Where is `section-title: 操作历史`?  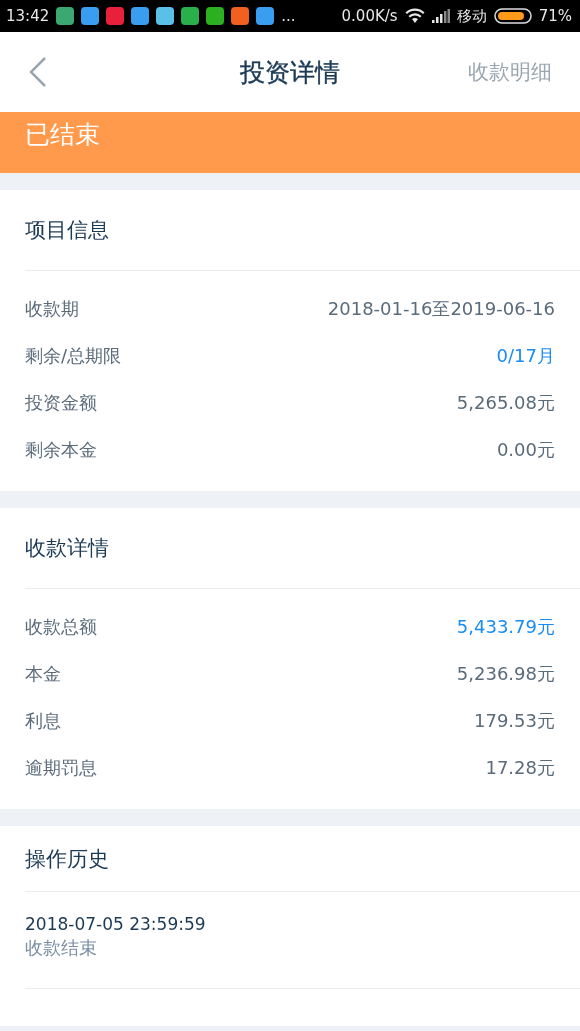
section-title: 操作历史 is located at coordinates (67, 859).